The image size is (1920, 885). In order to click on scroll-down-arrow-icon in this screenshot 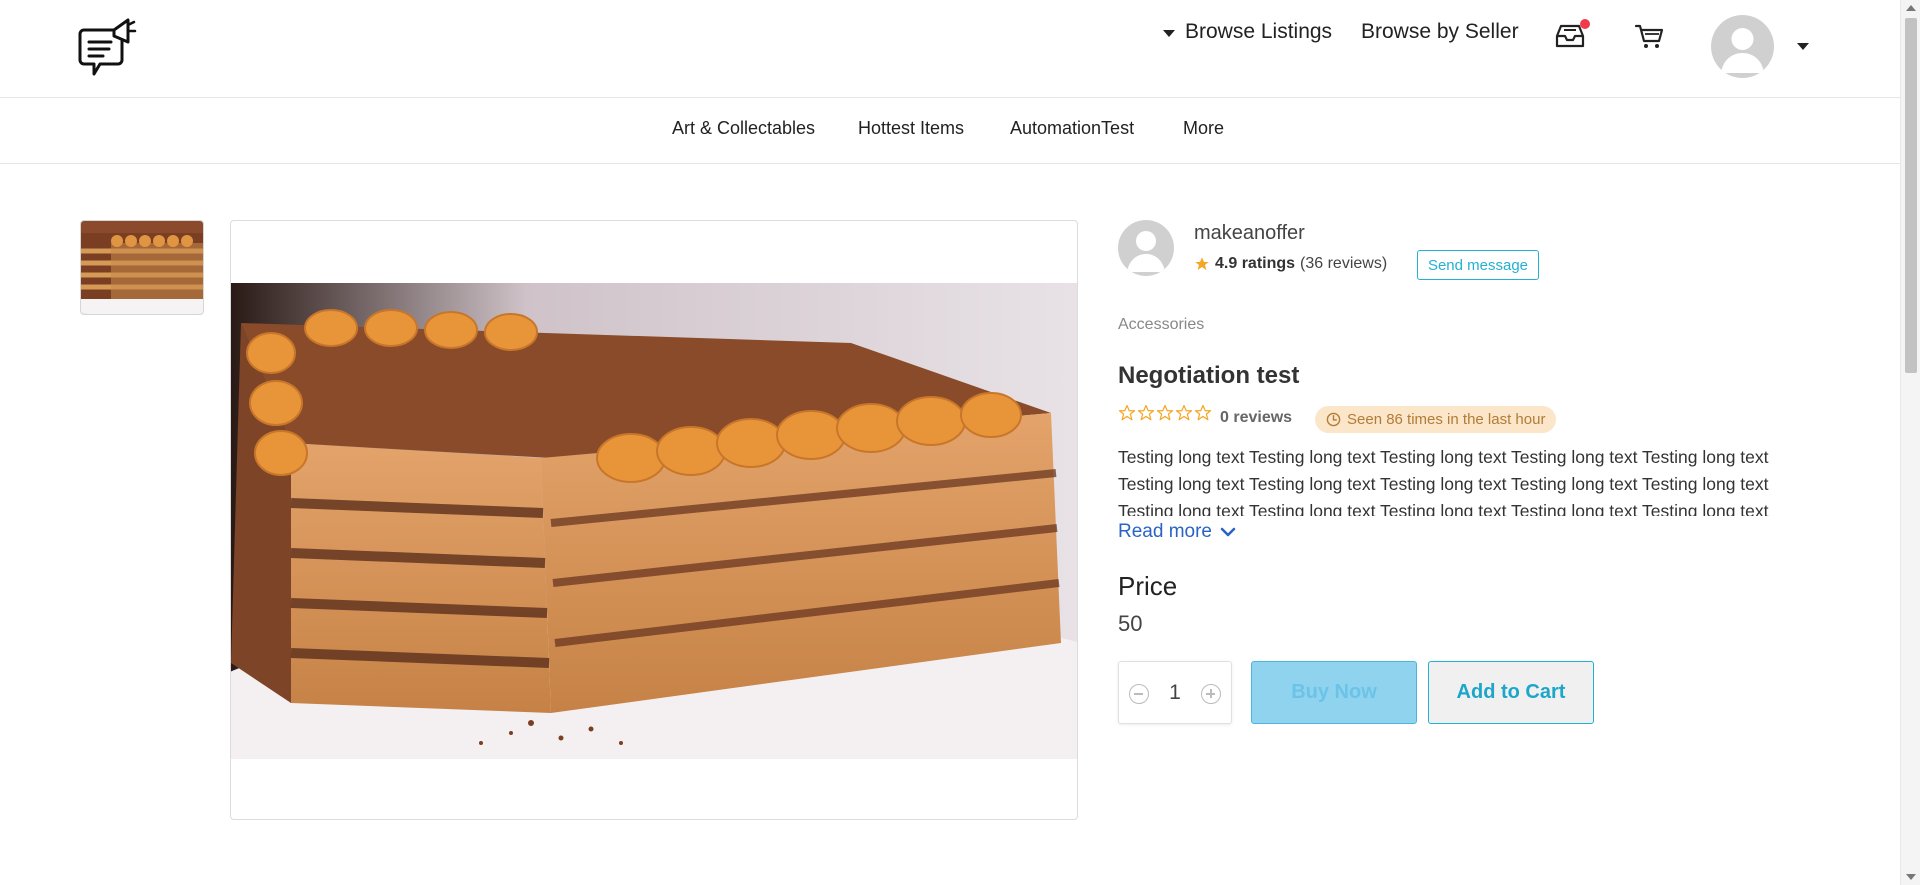, I will do `click(1911, 877)`.